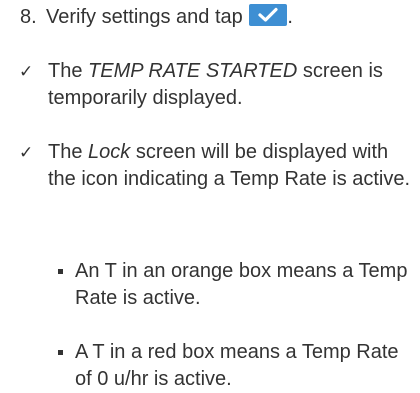  What do you see at coordinates (109, 152) in the screenshot?
I see `screen-name-emphasis: Lock` at bounding box center [109, 152].